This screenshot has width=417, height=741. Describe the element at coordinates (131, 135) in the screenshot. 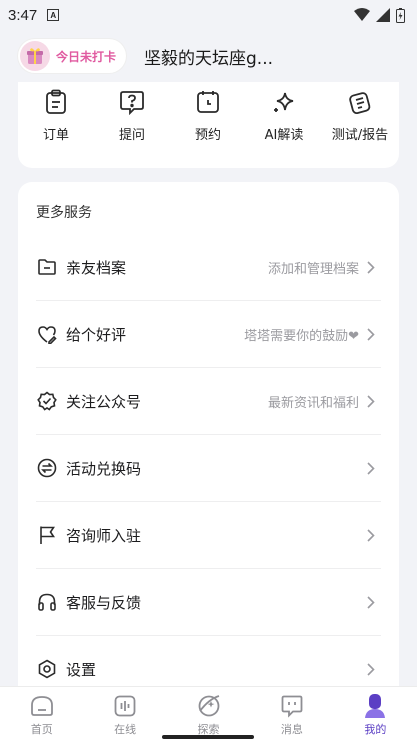

I see `quick-action-label: 提问` at that location.